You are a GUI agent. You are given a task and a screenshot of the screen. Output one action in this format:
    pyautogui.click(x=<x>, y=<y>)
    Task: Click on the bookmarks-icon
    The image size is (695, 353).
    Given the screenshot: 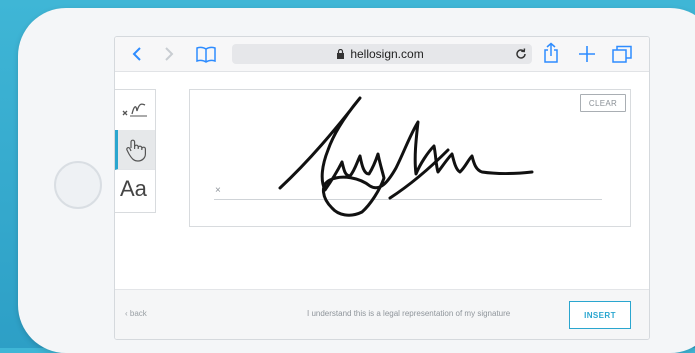 What is the action you would take?
    pyautogui.click(x=206, y=54)
    